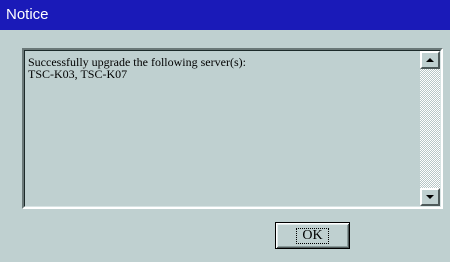  I want to click on scroll-up-button, so click(430, 60).